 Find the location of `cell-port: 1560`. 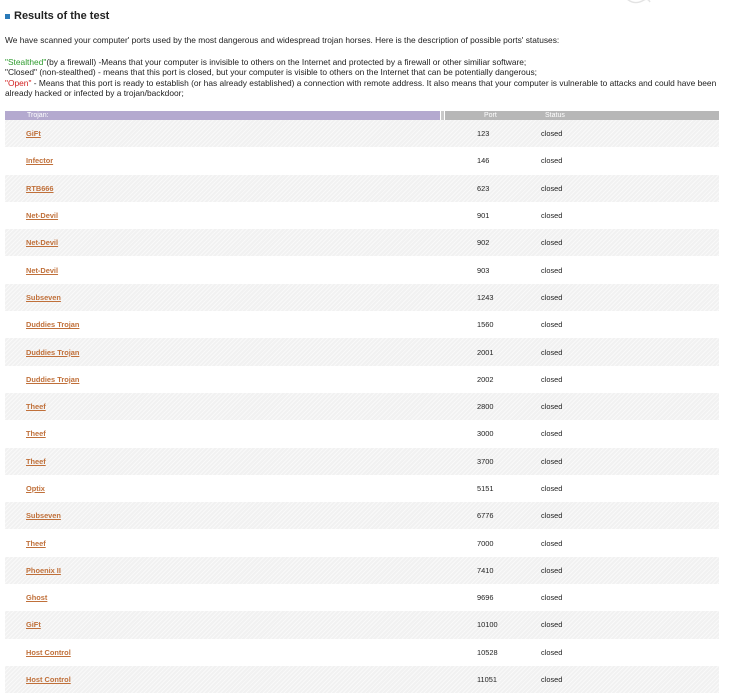

cell-port: 1560 is located at coordinates (485, 325).